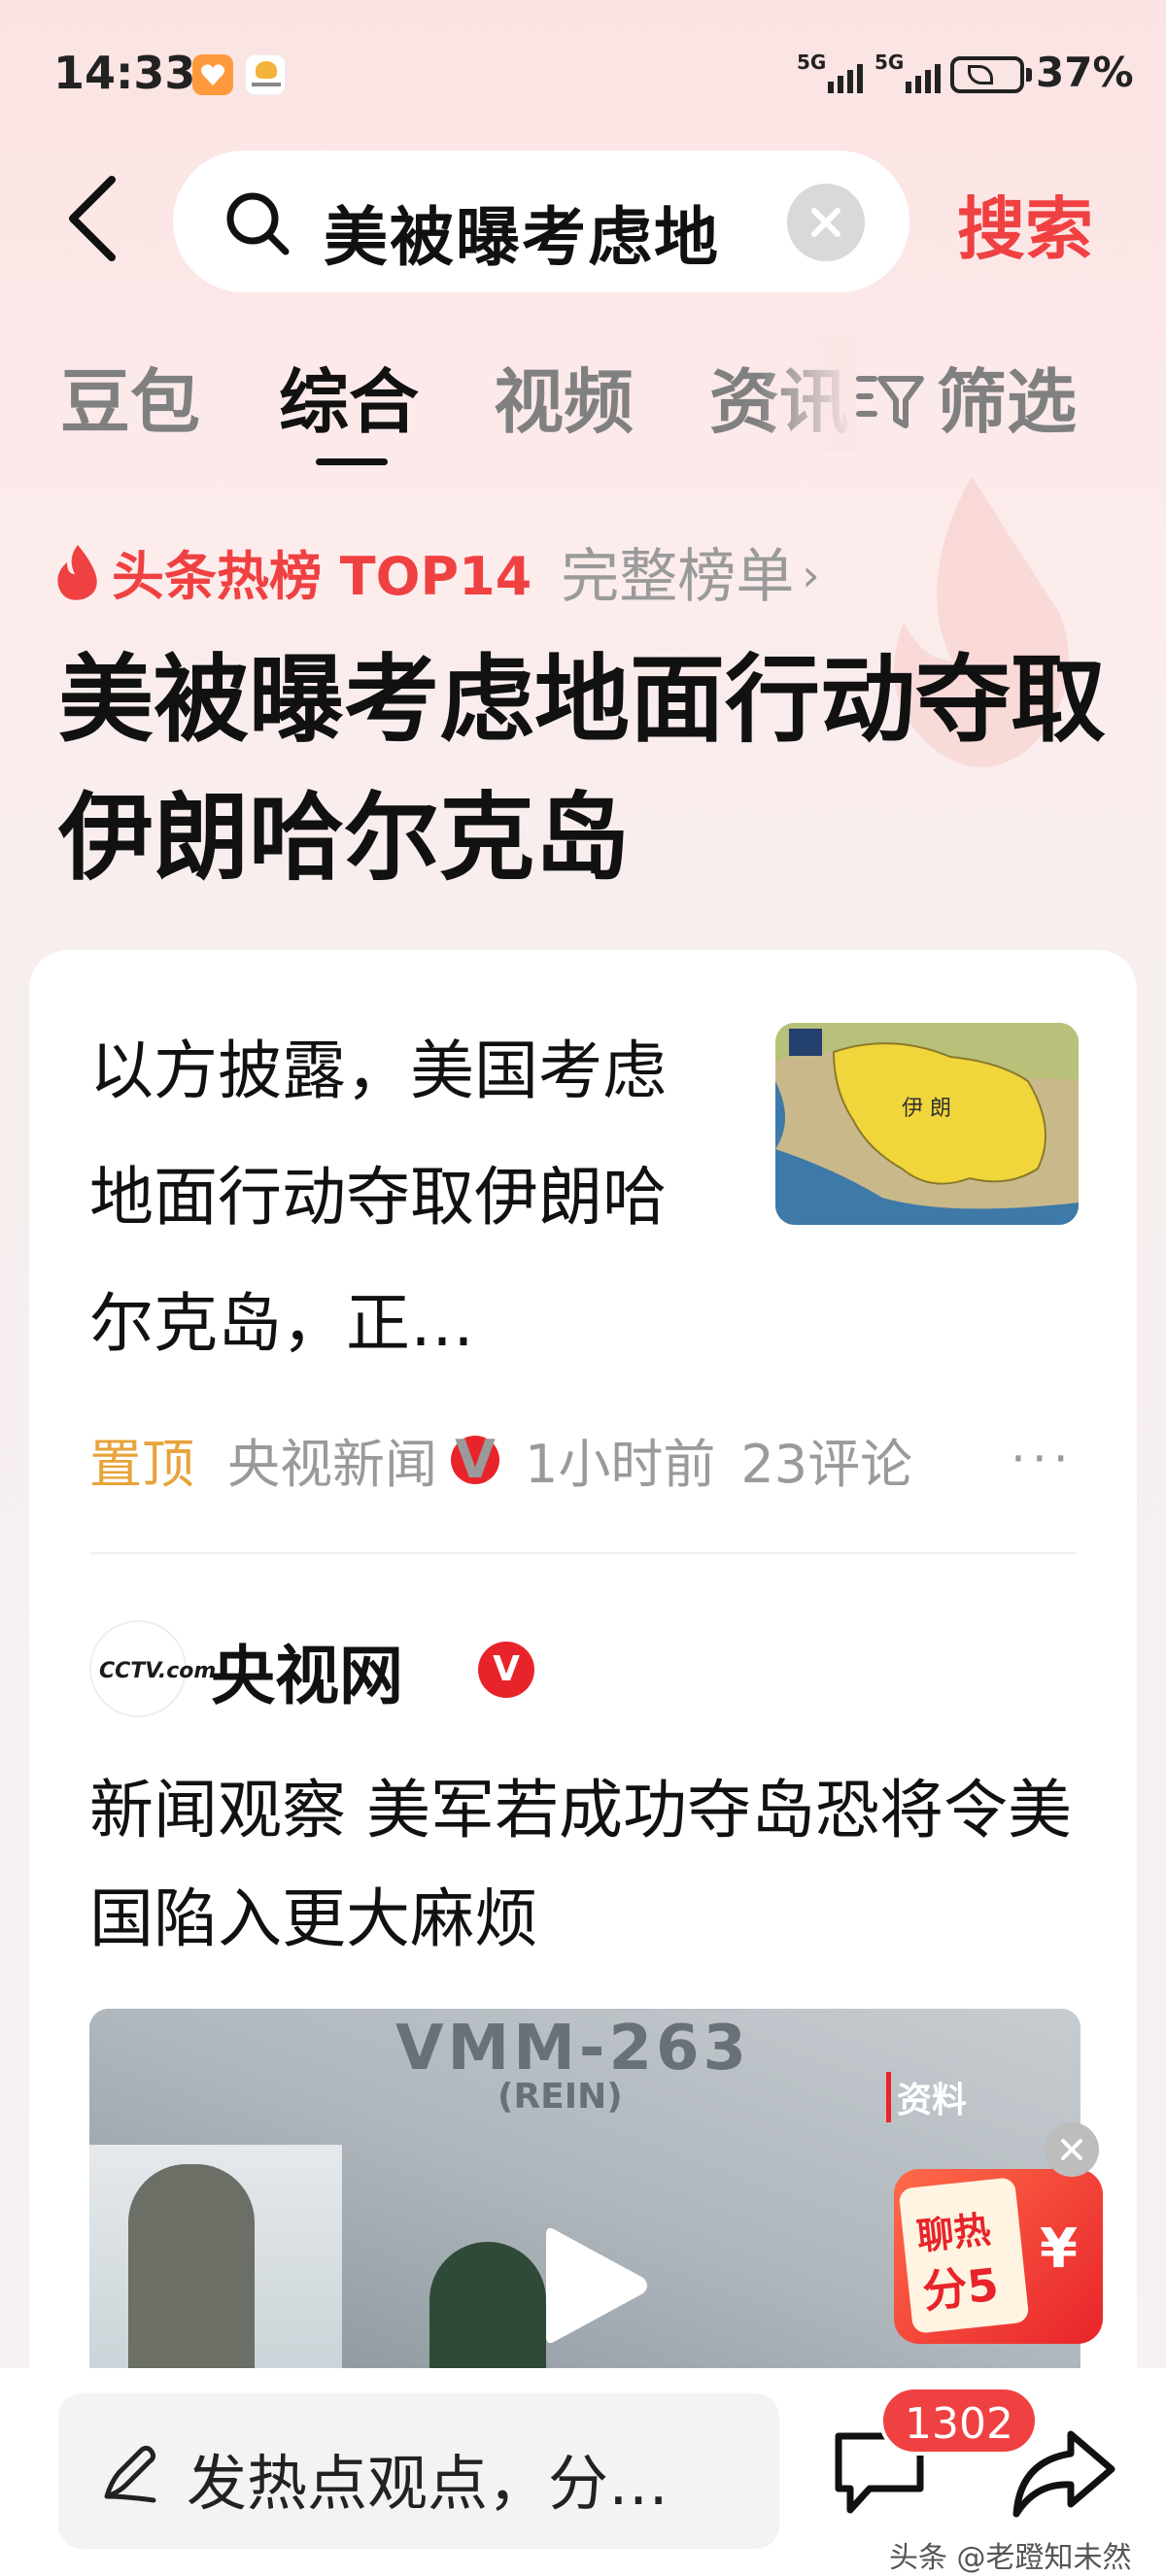 The height and width of the screenshot is (2576, 1166). What do you see at coordinates (927, 1124) in the screenshot?
I see `article-thumbnail-map: 伊 朗` at bounding box center [927, 1124].